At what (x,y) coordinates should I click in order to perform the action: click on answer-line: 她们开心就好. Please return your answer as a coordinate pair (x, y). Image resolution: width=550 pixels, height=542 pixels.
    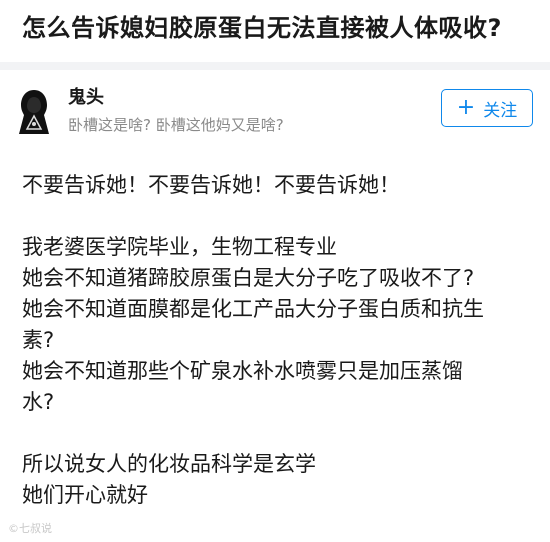
    Looking at the image, I should click on (85, 495).